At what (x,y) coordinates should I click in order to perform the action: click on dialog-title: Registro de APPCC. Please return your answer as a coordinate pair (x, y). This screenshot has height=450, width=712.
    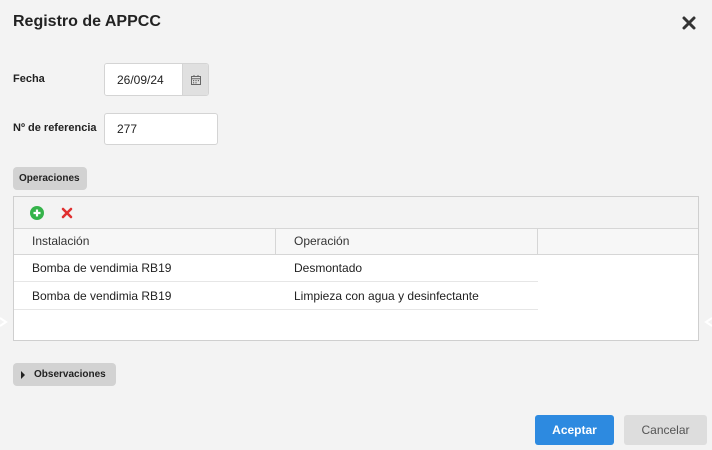
    Looking at the image, I should click on (87, 21).